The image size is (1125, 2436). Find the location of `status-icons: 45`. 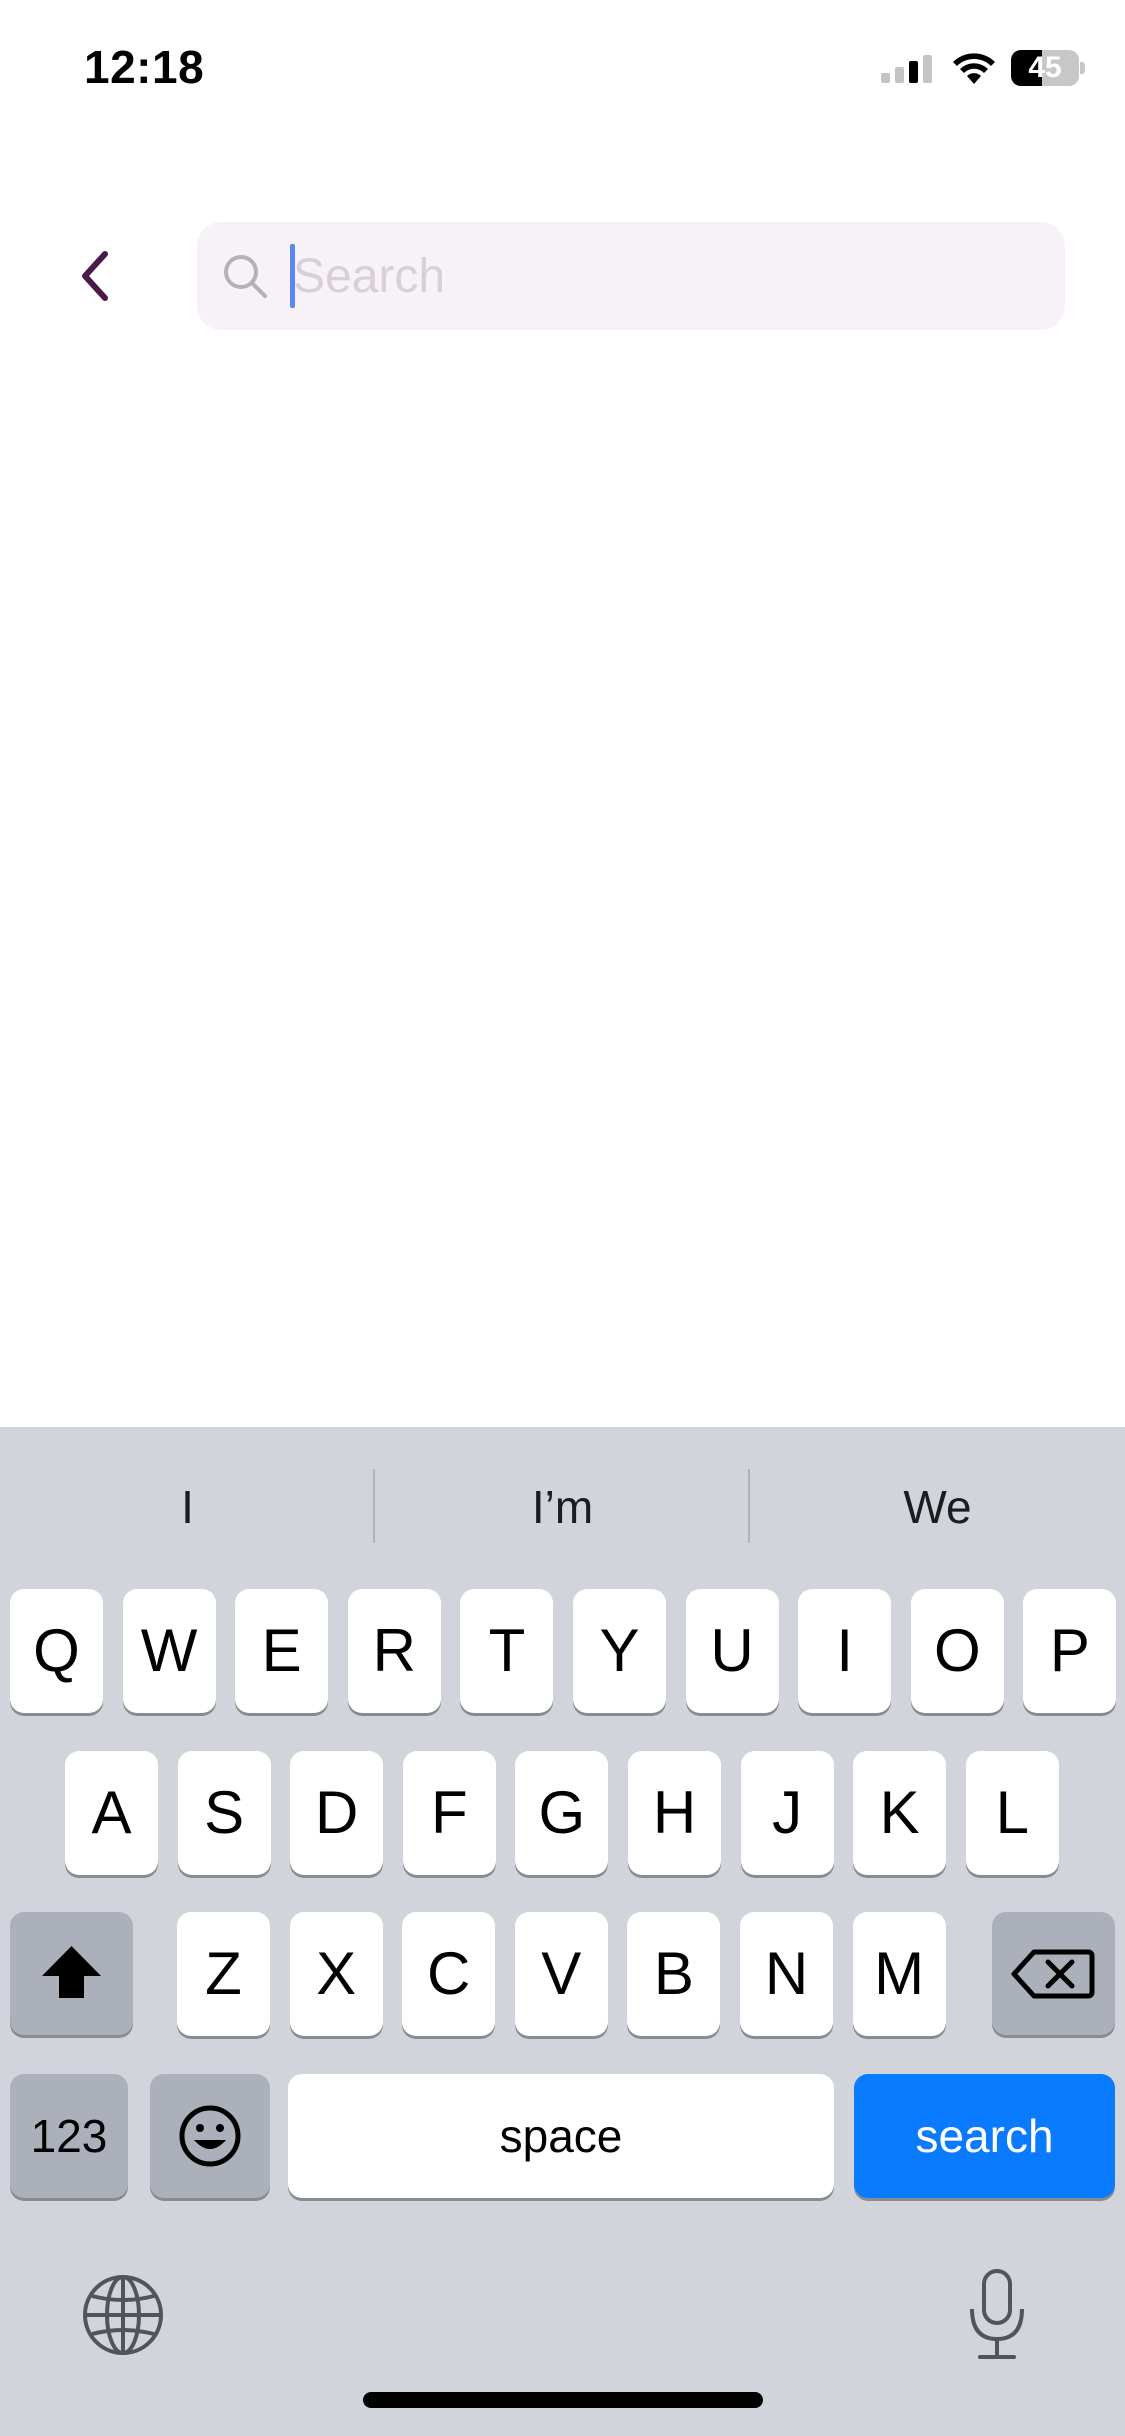

status-icons: 45 is located at coordinates (983, 68).